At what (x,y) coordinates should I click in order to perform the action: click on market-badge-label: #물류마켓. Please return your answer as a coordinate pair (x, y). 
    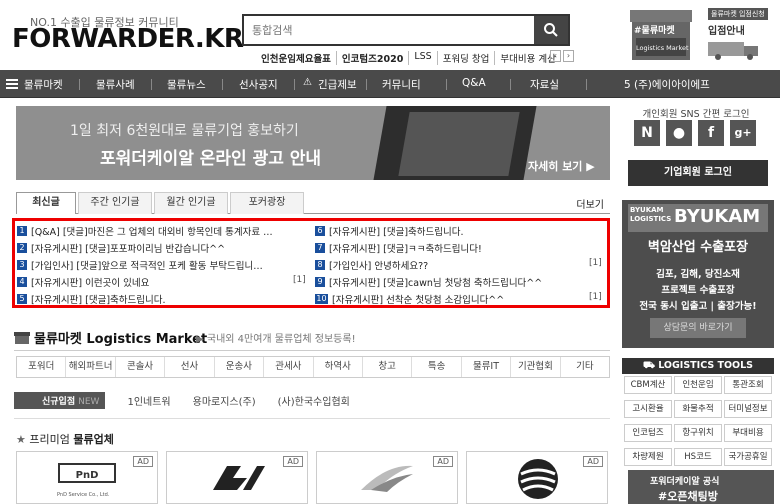
    Looking at the image, I should click on (654, 31).